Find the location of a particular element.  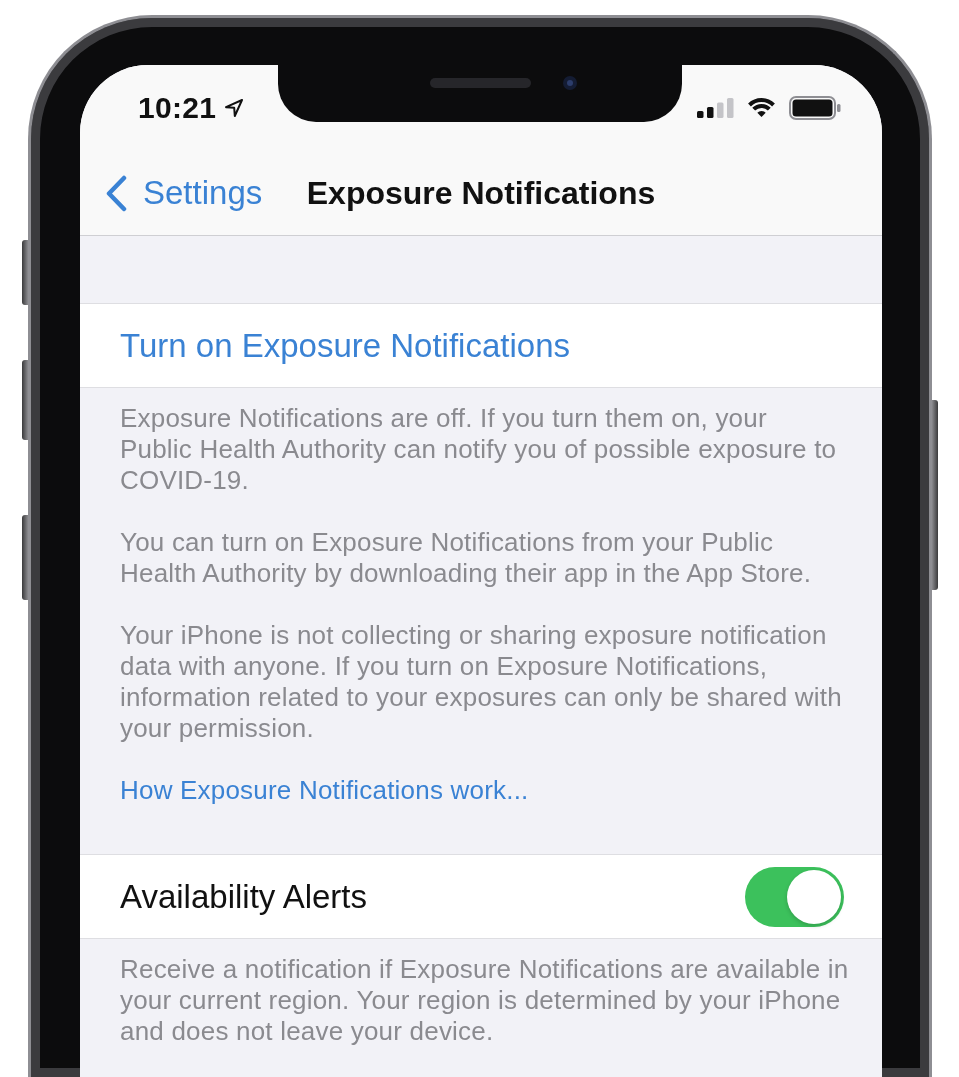

camera-lens-icon is located at coordinates (570, 83).